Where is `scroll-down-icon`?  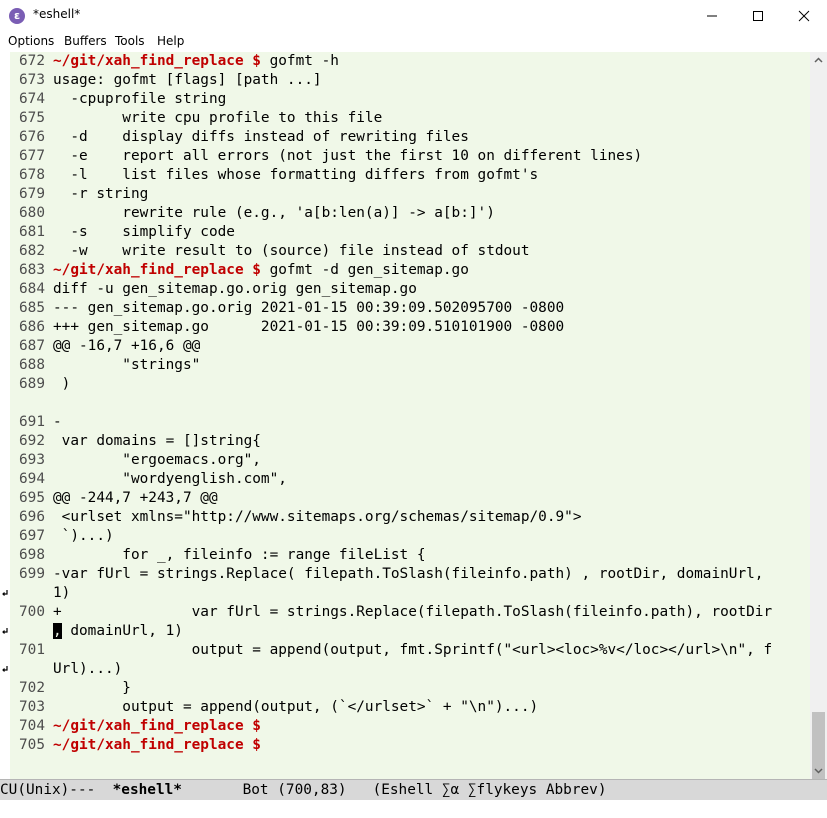 scroll-down-icon is located at coordinates (818, 770).